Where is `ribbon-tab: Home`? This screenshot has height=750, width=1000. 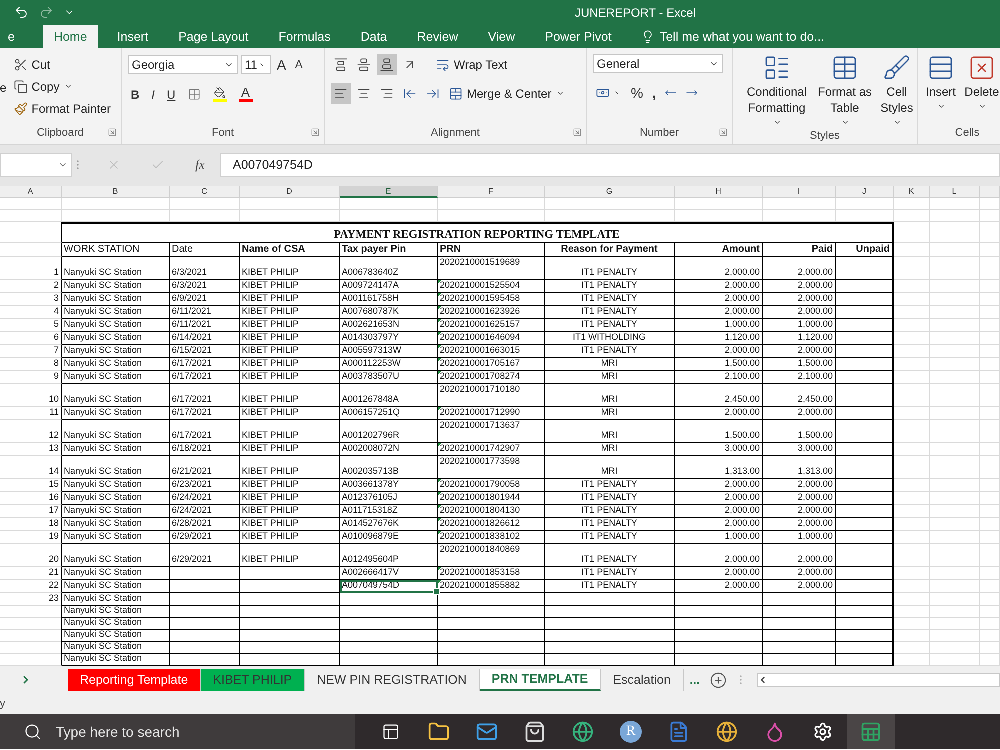 ribbon-tab: Home is located at coordinates (70, 36).